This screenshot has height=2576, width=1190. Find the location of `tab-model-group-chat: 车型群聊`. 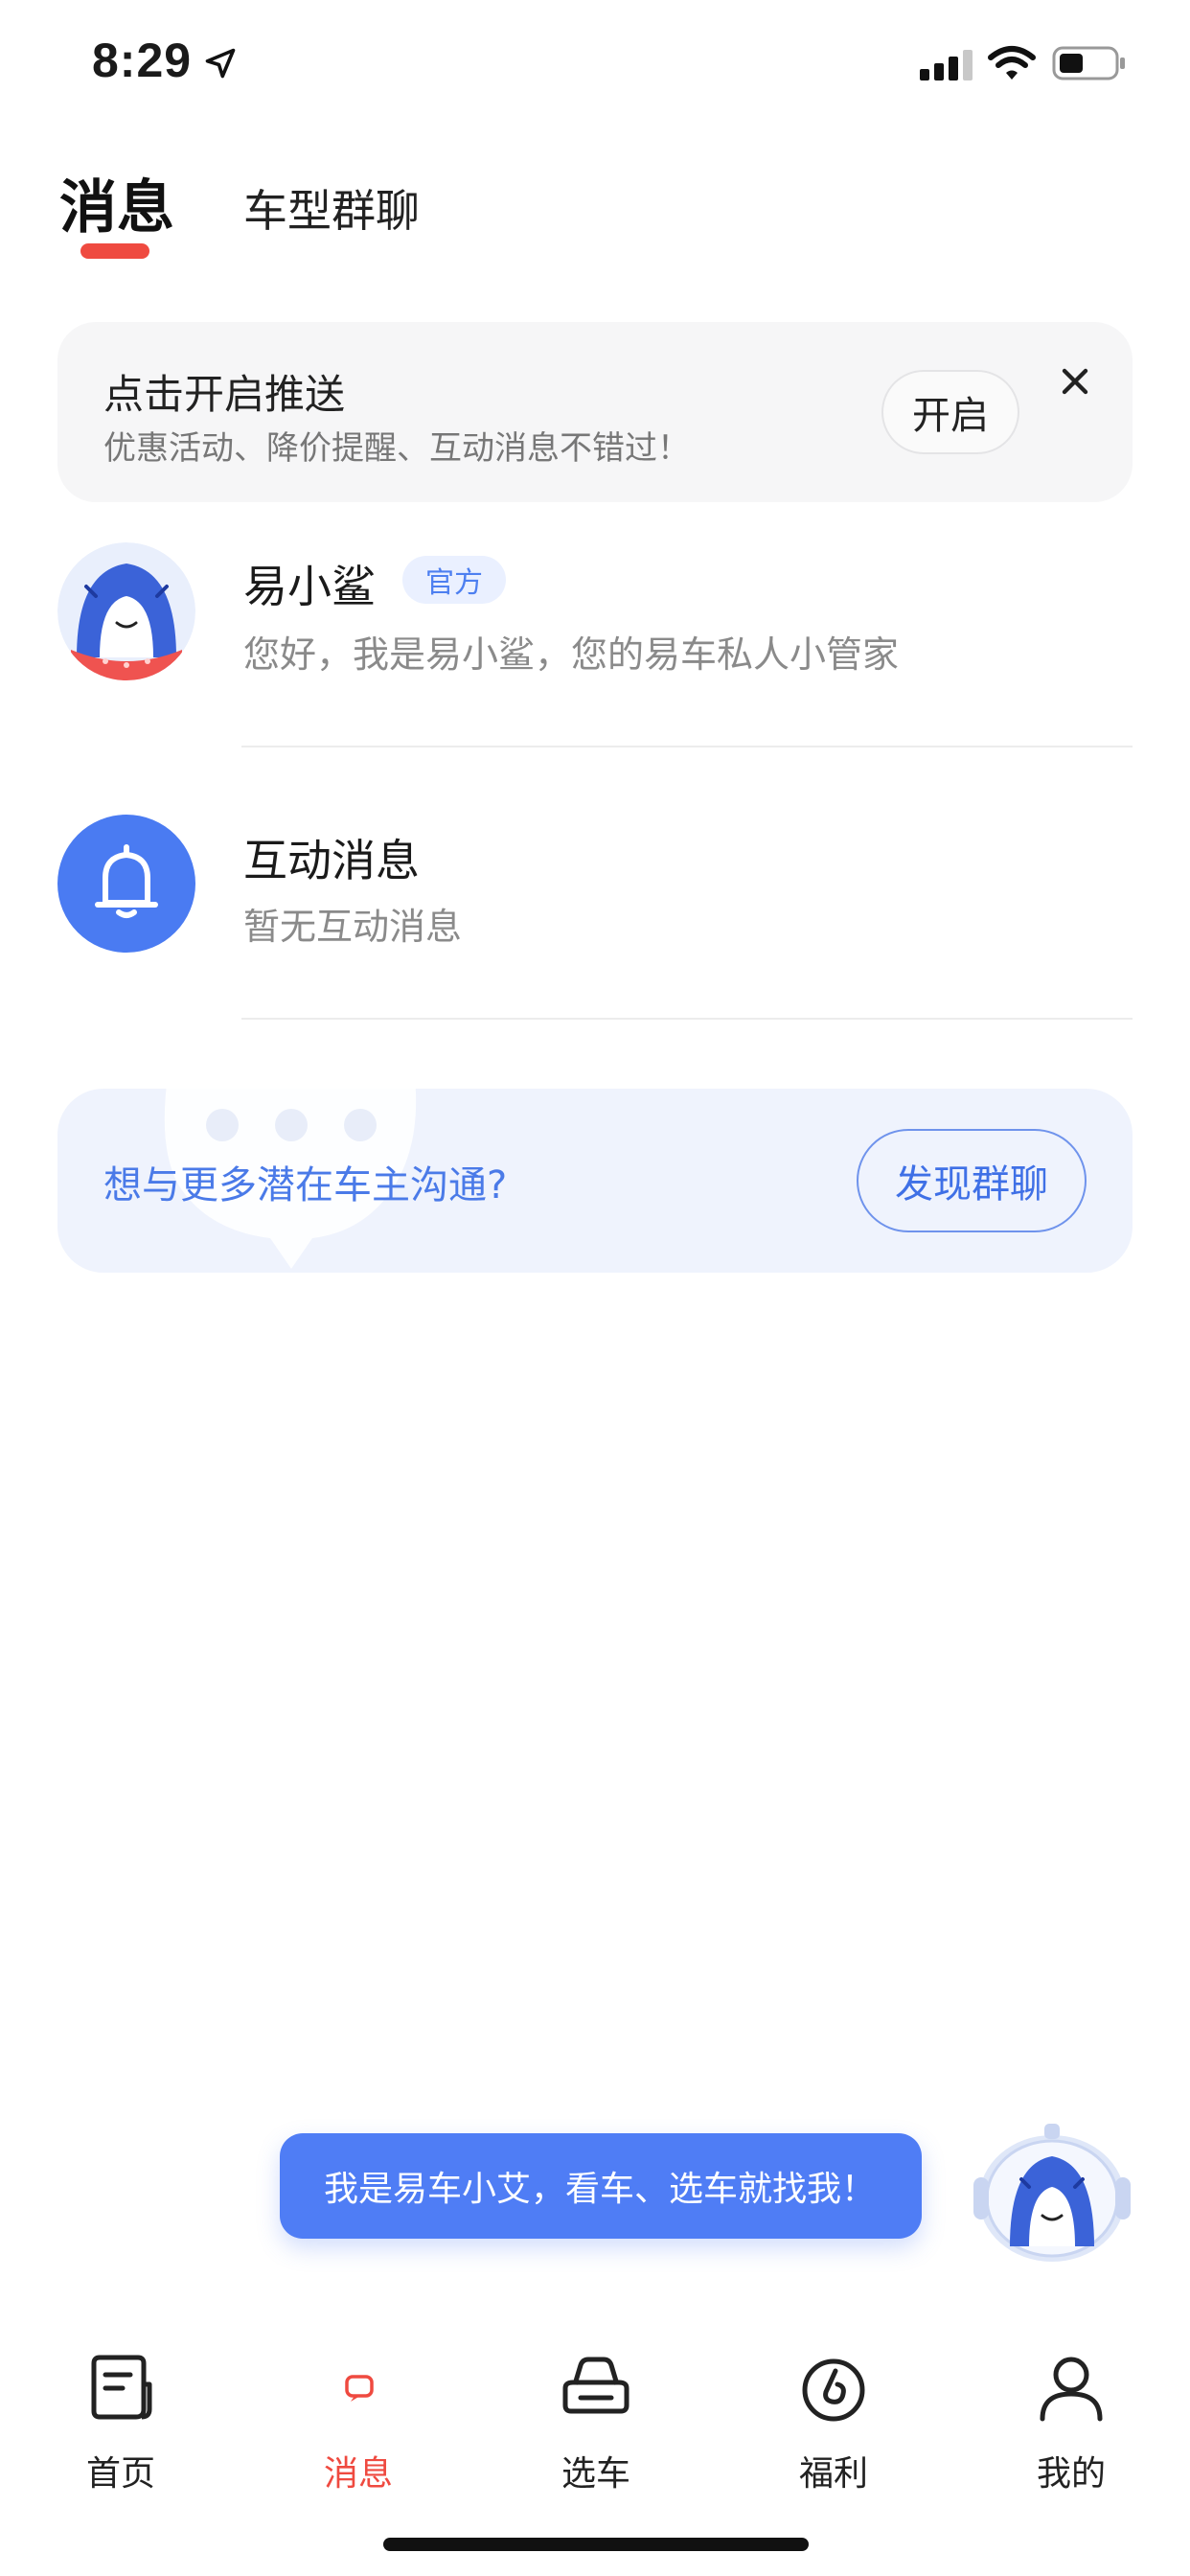

tab-model-group-chat: 车型群聊 is located at coordinates (332, 208).